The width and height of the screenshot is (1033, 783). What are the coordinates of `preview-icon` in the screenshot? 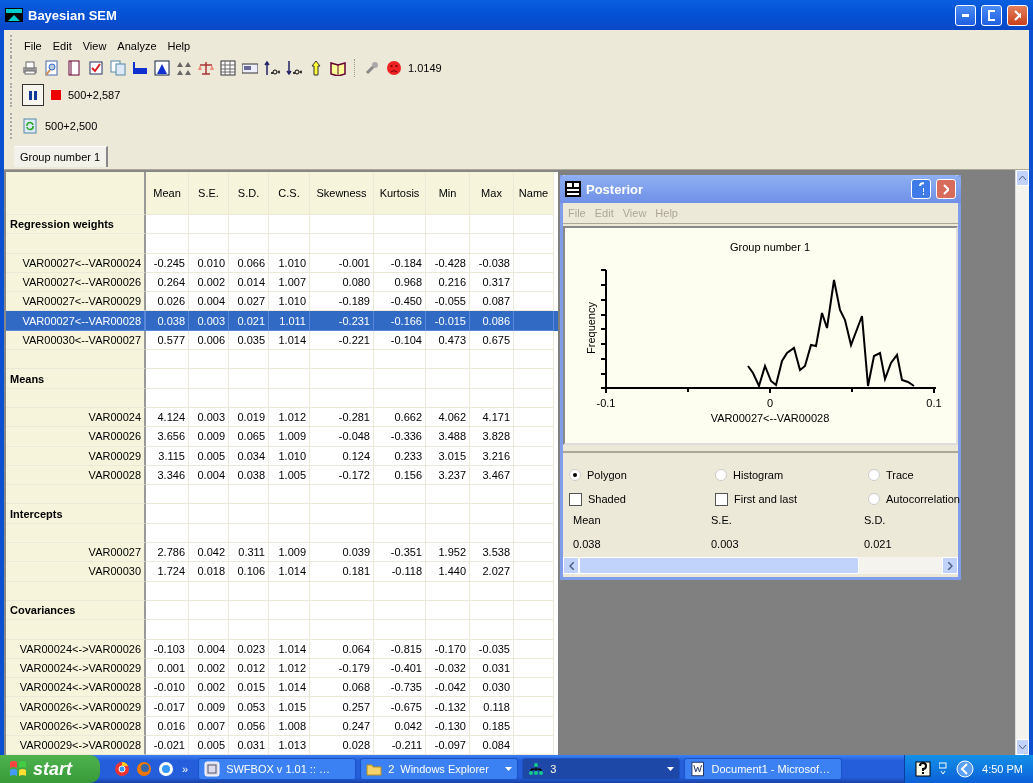 It's located at (52, 68).